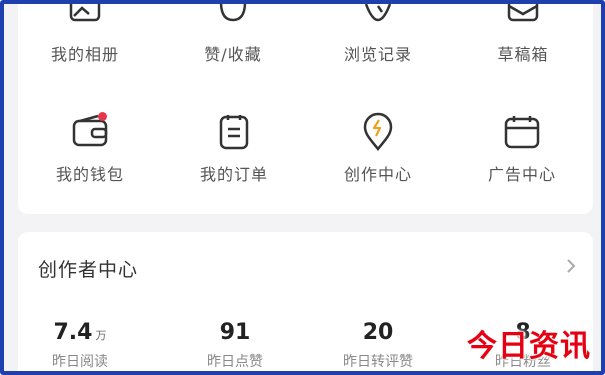 The height and width of the screenshot is (375, 605). What do you see at coordinates (233, 34) in the screenshot?
I see `grid-item-like-collect: 赞/收藏` at bounding box center [233, 34].